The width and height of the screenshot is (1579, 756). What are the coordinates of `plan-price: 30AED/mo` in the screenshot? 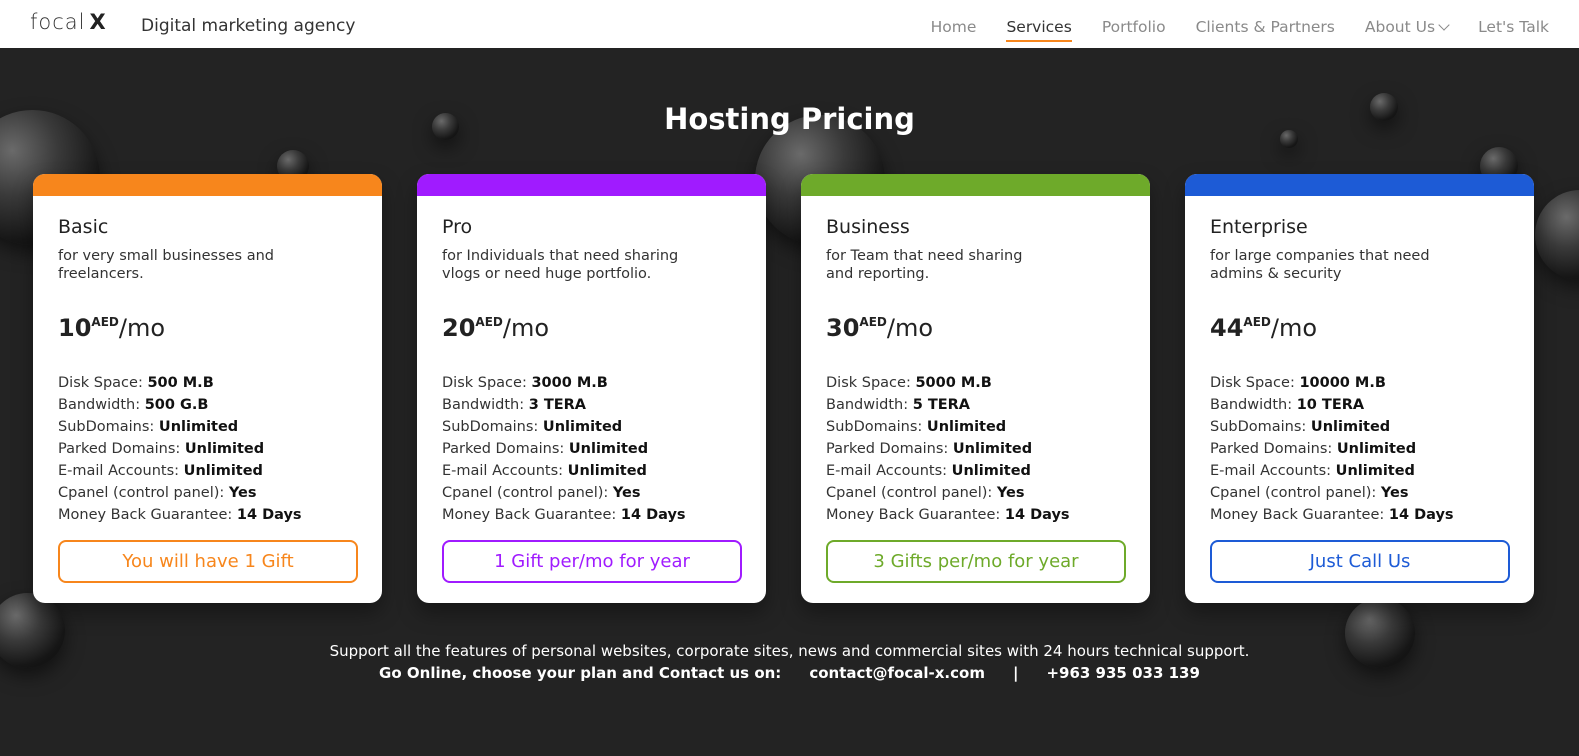 It's located at (880, 328).